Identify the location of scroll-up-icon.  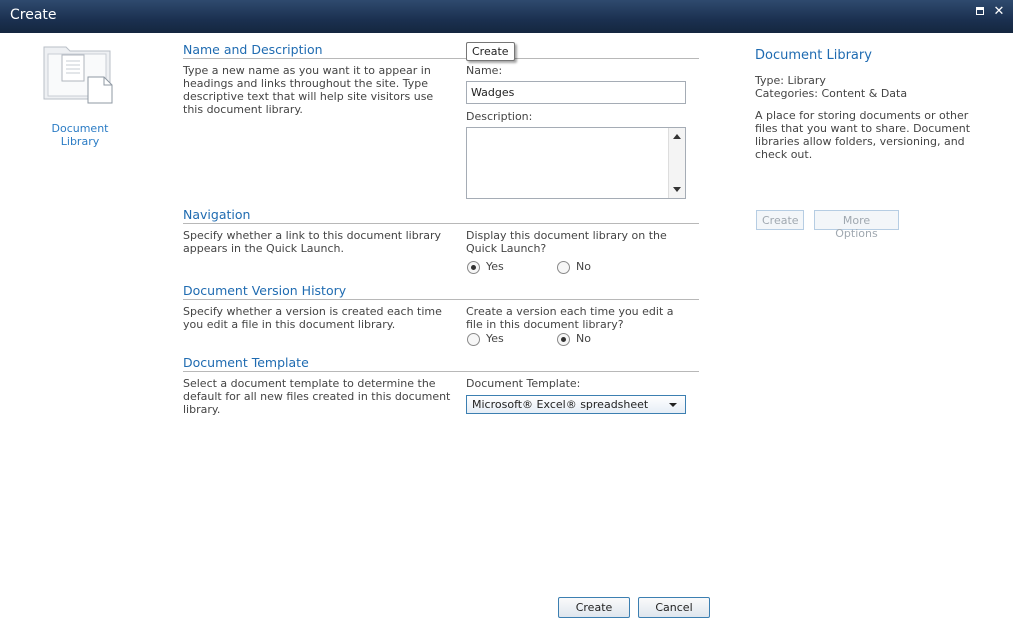
(677, 136).